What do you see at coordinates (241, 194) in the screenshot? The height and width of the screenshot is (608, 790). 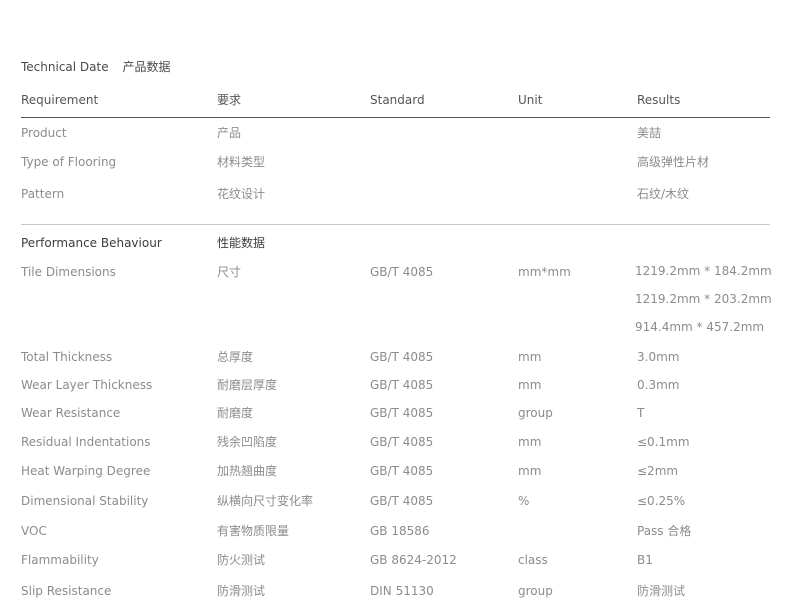 I see `row-label-zh: 花纹设计` at bounding box center [241, 194].